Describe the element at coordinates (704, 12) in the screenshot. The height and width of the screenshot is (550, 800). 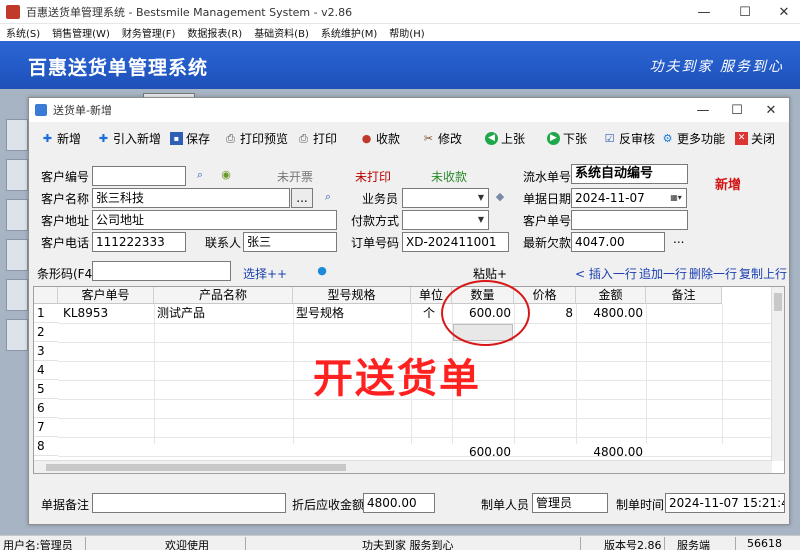
I see `minimize-icon: —` at that location.